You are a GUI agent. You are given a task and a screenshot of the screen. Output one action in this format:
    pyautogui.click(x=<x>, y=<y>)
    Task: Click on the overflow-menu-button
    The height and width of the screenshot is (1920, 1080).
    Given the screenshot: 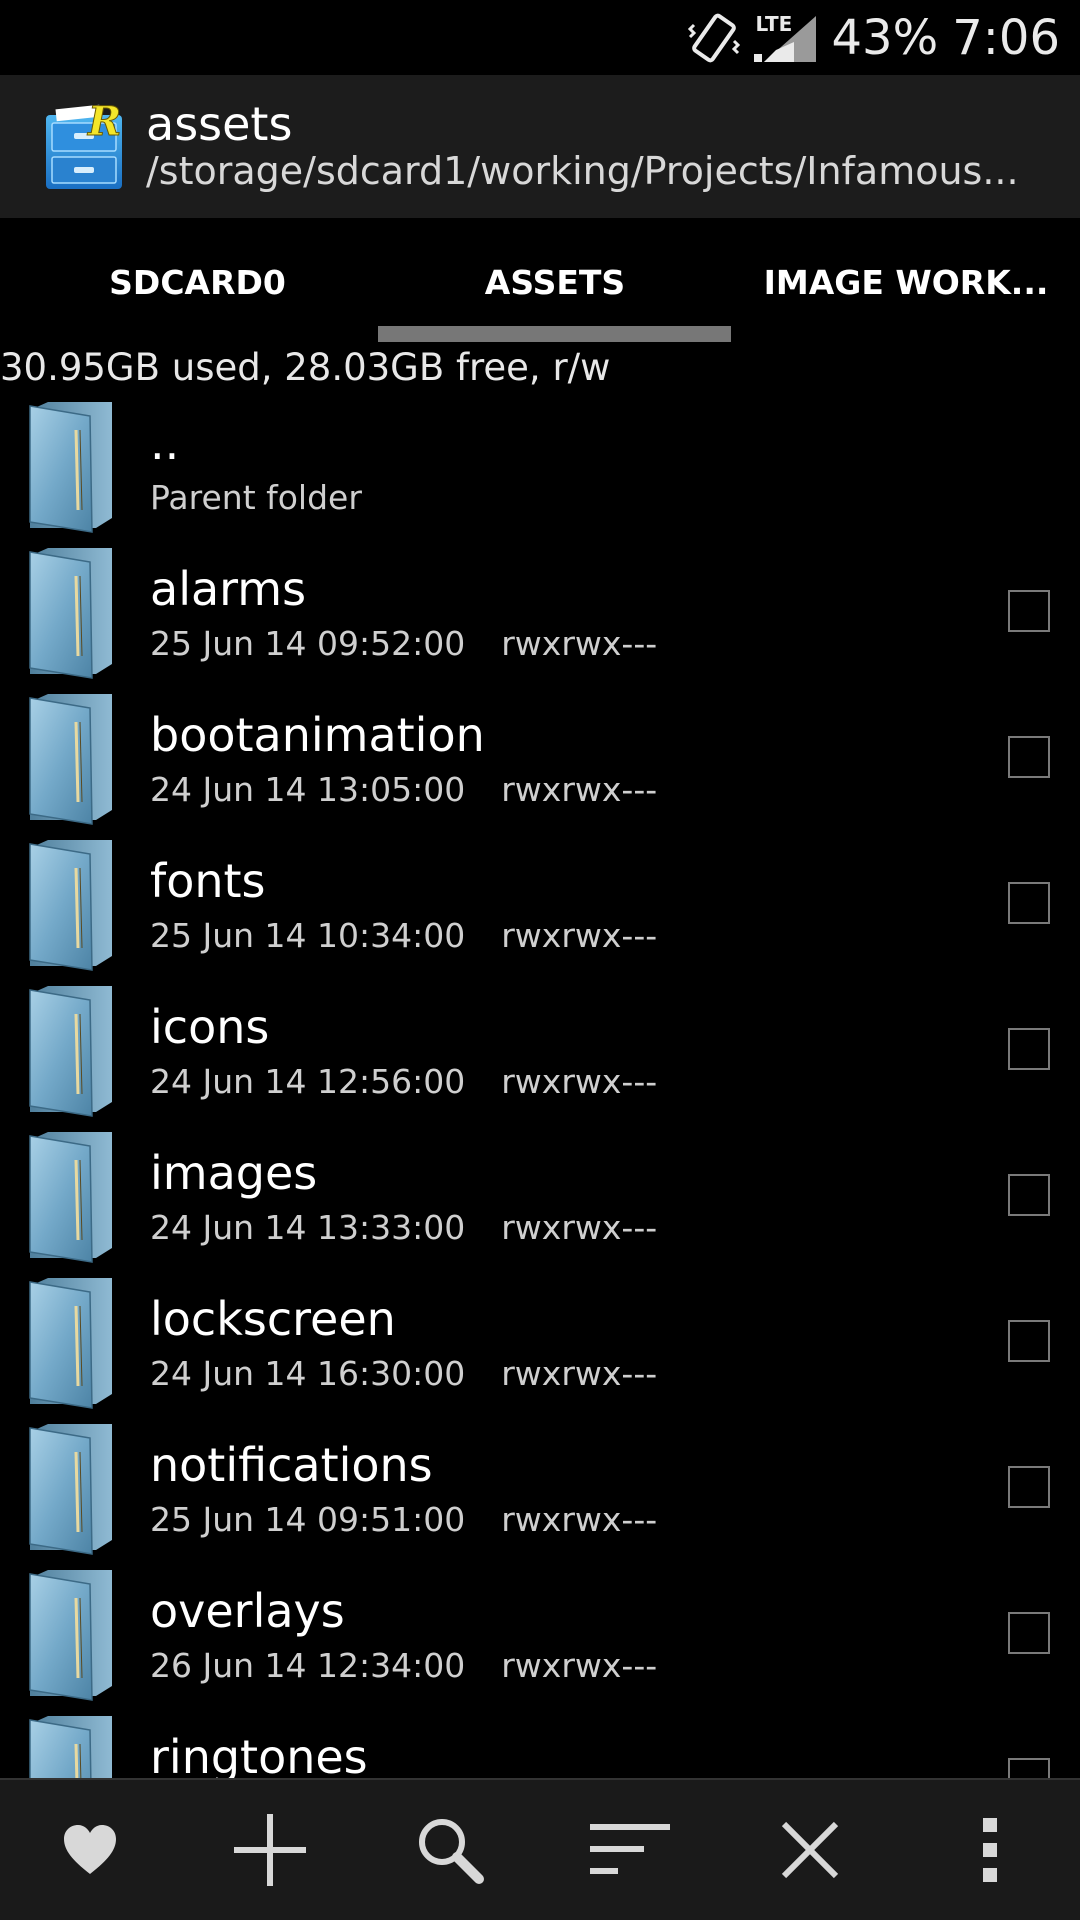 What is the action you would take?
    pyautogui.click(x=990, y=1850)
    